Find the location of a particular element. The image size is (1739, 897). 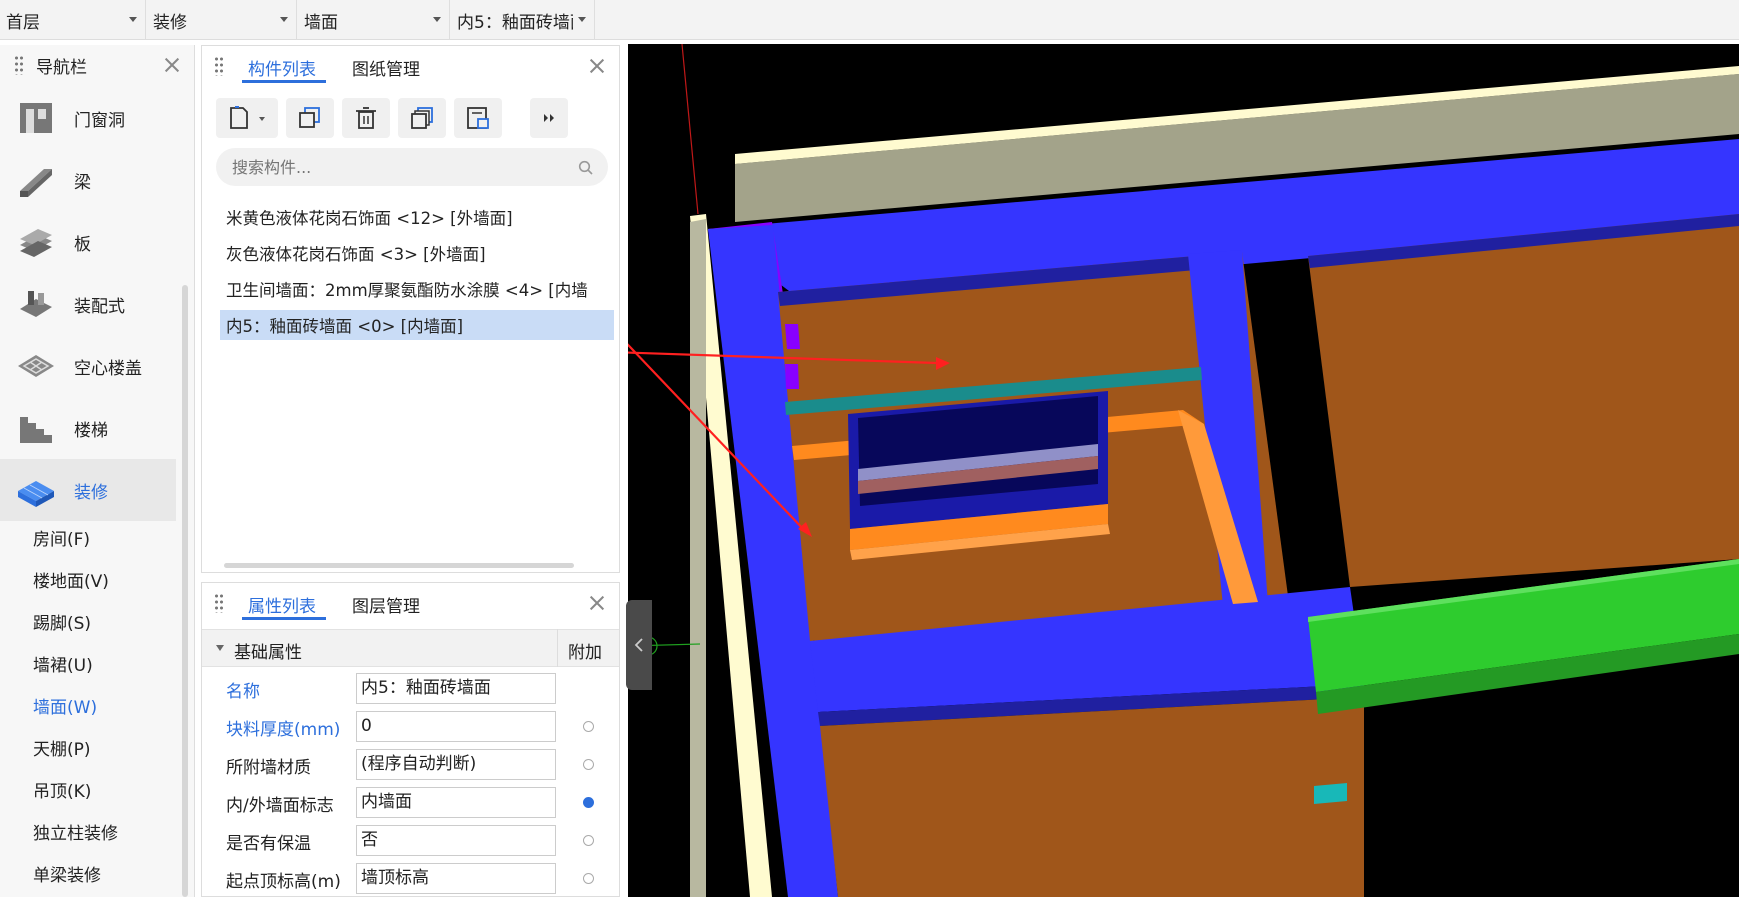

property-name: 所附墙材质 is located at coordinates (268, 768).